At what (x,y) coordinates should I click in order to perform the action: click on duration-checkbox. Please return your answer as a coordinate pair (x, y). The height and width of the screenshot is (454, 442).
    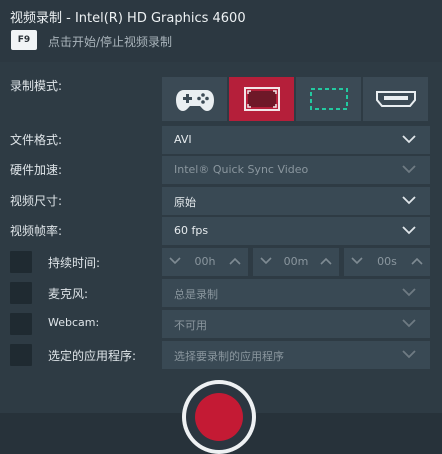
    Looking at the image, I should click on (21, 262).